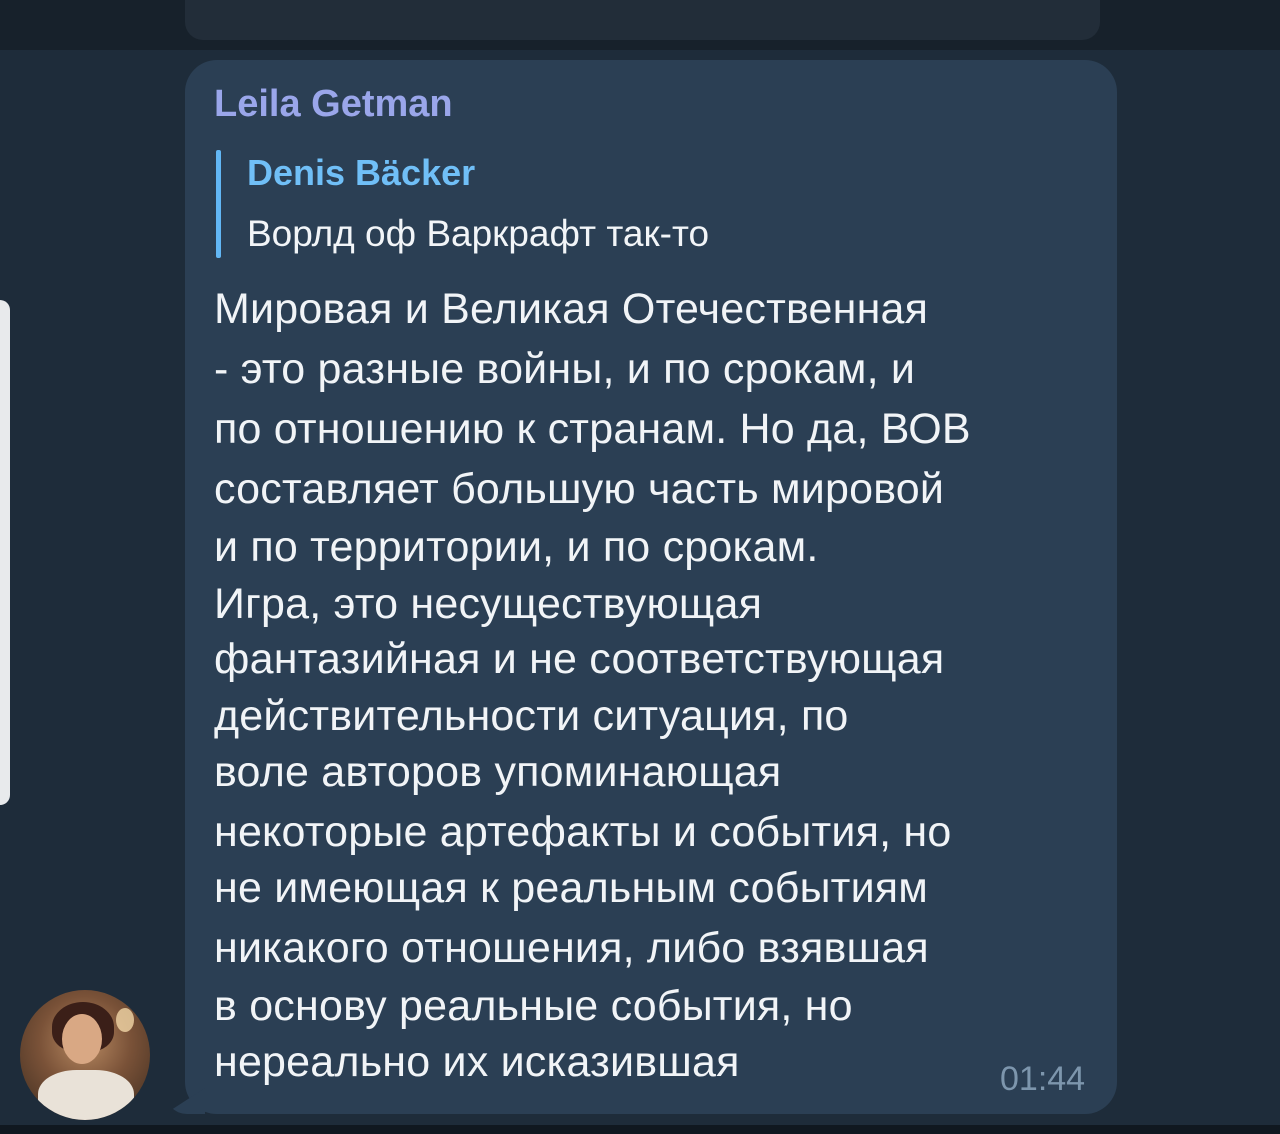  What do you see at coordinates (533, 1006) in the screenshot?
I see `message-text-line: в основу реальные события, но` at bounding box center [533, 1006].